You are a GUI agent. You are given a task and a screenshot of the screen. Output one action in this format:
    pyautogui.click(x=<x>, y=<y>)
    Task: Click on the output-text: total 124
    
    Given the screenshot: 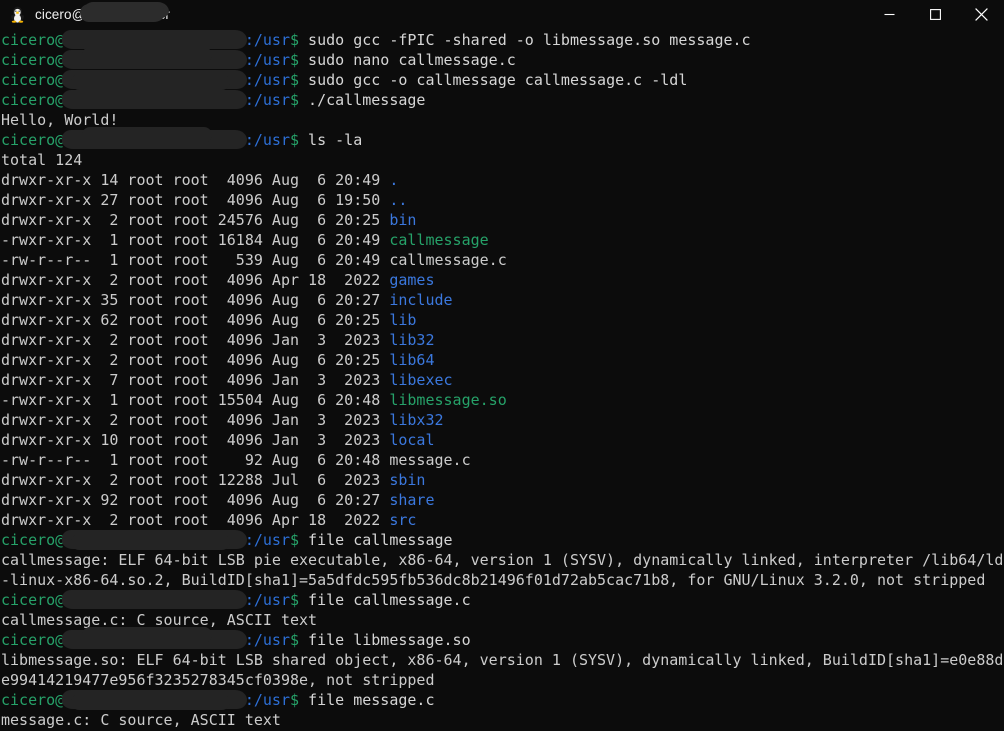 What is the action you would take?
    pyautogui.click(x=42, y=160)
    